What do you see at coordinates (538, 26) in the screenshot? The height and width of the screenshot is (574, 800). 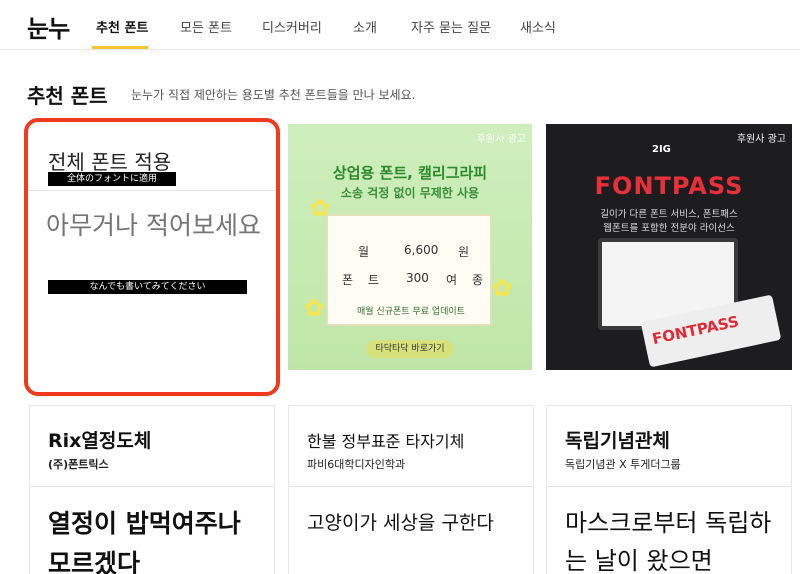 I see `tab-news: 새소식` at bounding box center [538, 26].